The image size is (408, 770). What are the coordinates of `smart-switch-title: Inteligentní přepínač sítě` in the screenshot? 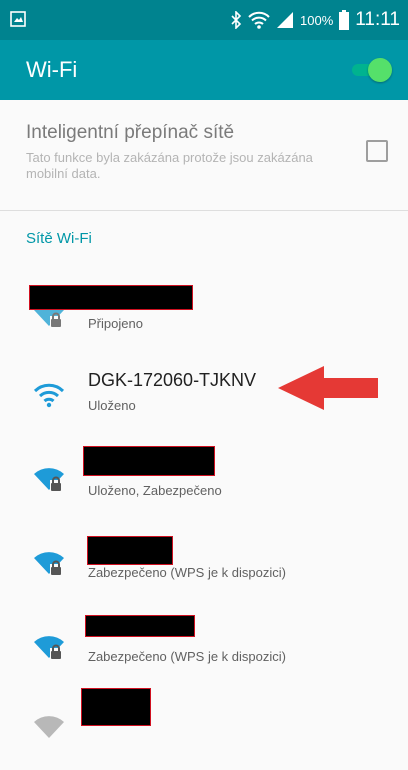 It's located at (130, 132).